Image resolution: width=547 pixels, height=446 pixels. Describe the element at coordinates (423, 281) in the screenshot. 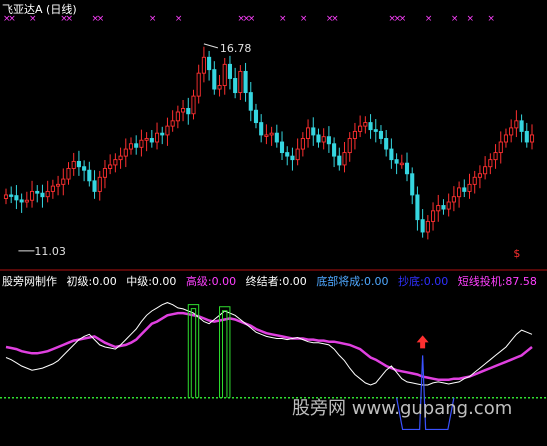

I see `legend-item-chaodi: 抄底:0.00` at that location.